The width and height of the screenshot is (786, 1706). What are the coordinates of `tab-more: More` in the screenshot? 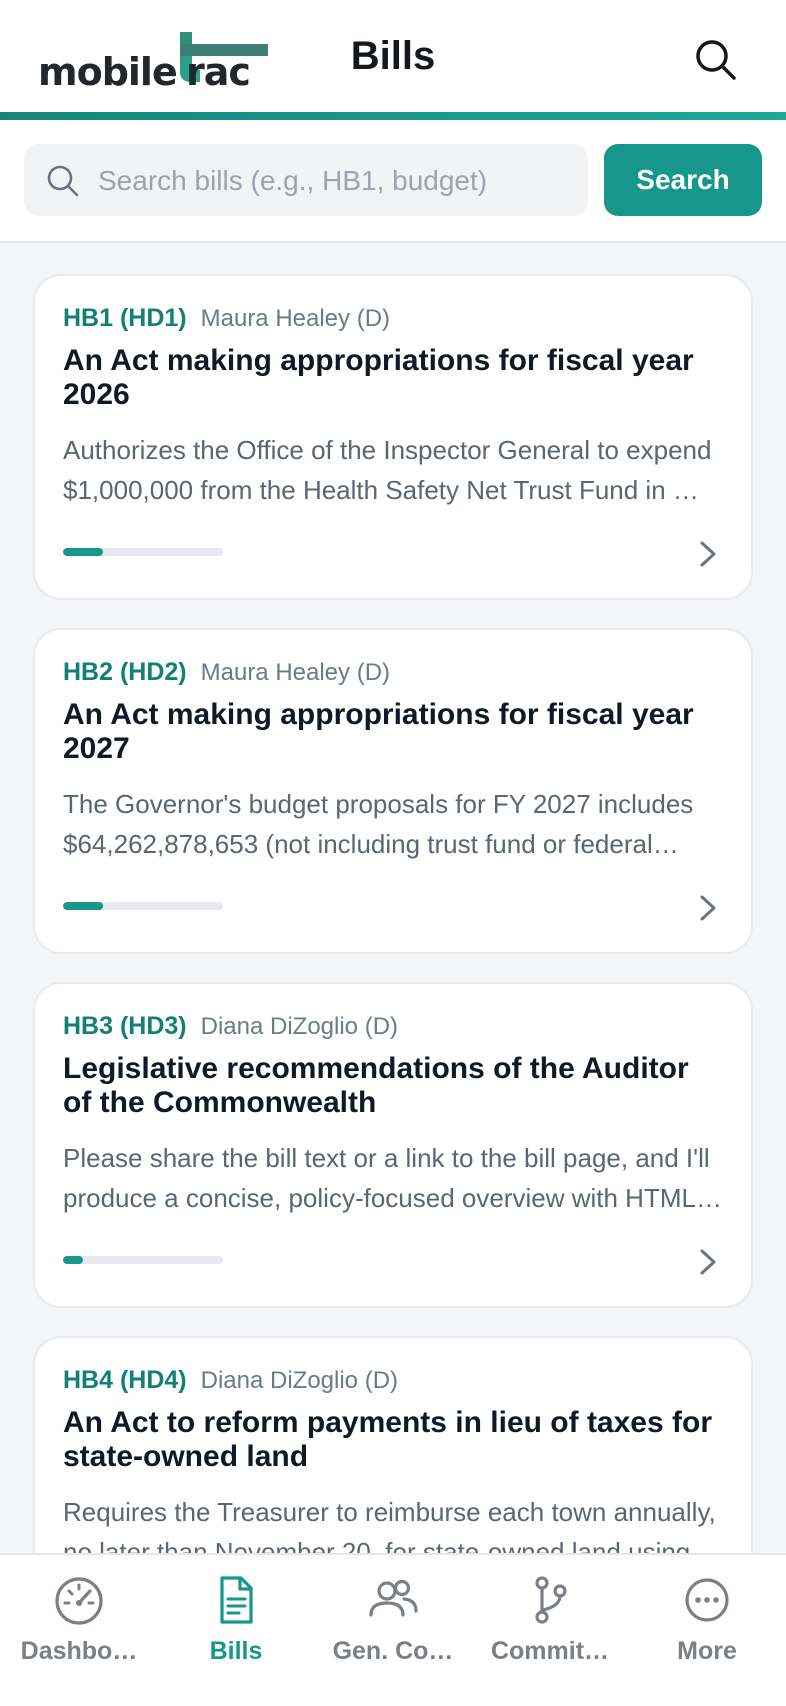 It's located at (707, 1615).